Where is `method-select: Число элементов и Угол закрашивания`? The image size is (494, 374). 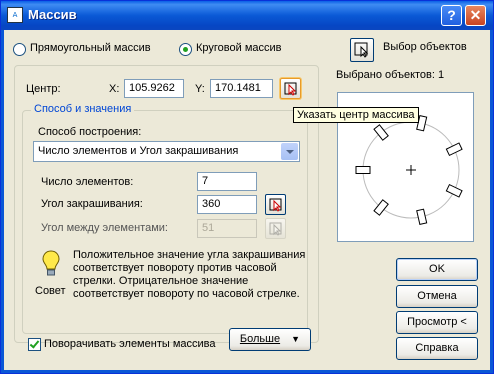
method-select: Число элементов и Угол закрашивания is located at coordinates (166, 151).